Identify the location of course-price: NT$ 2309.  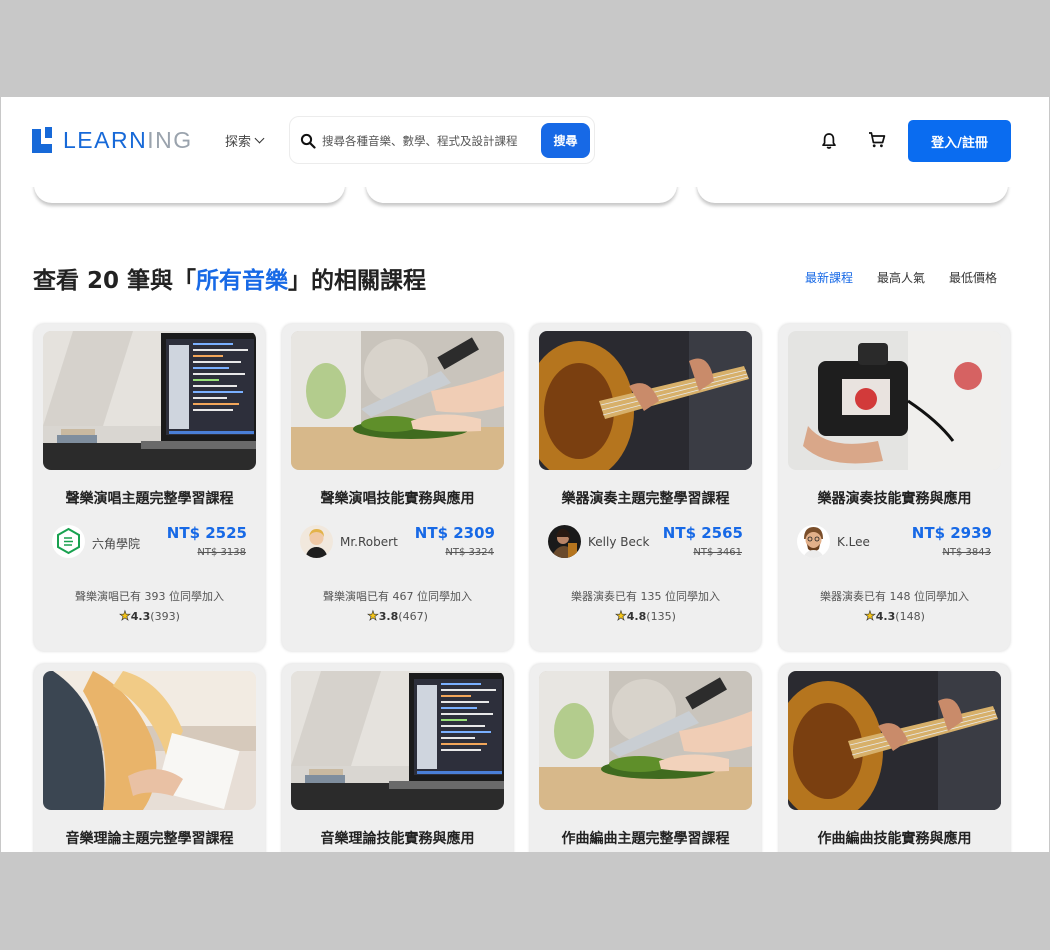
(454, 533).